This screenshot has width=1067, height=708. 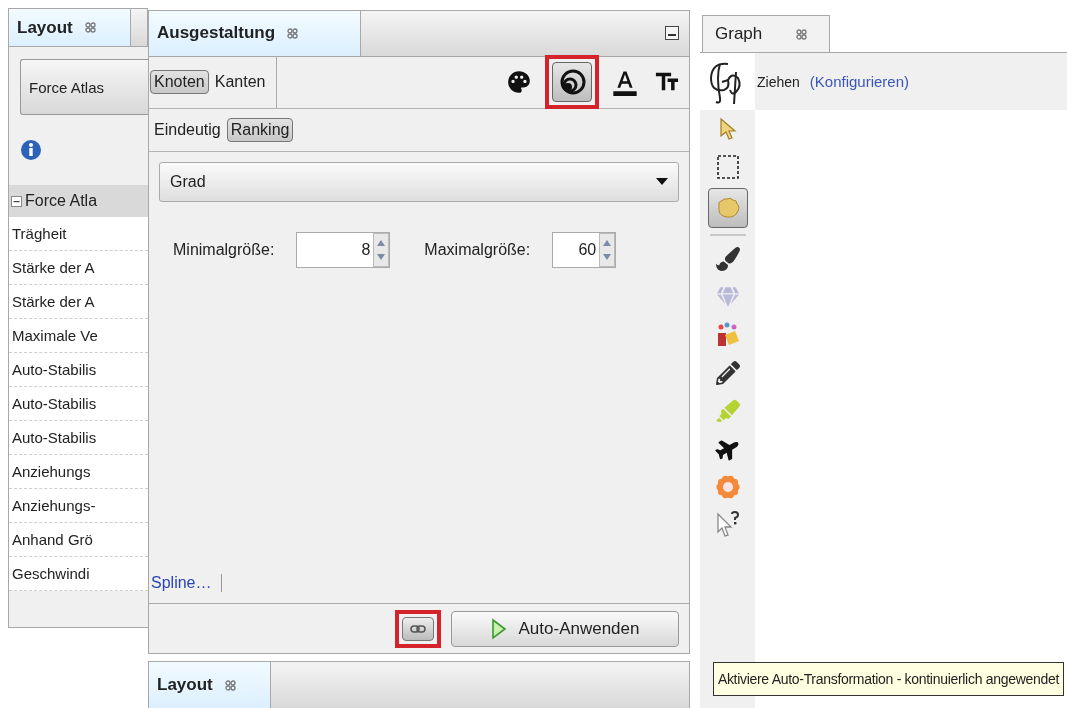 What do you see at coordinates (672, 33) in the screenshot?
I see `minimize-icon` at bounding box center [672, 33].